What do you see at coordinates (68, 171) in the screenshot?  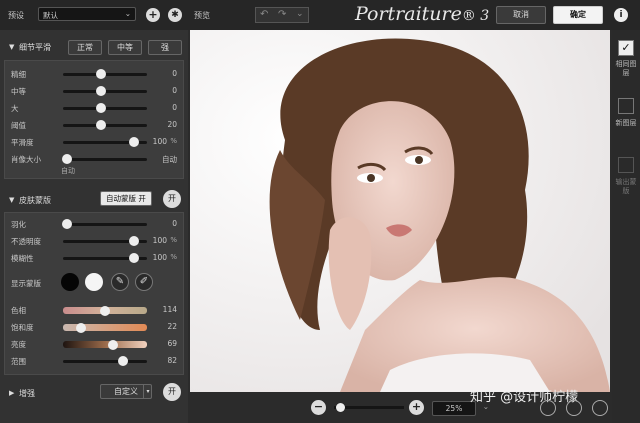 I see `portrait-size-sub: 自动` at bounding box center [68, 171].